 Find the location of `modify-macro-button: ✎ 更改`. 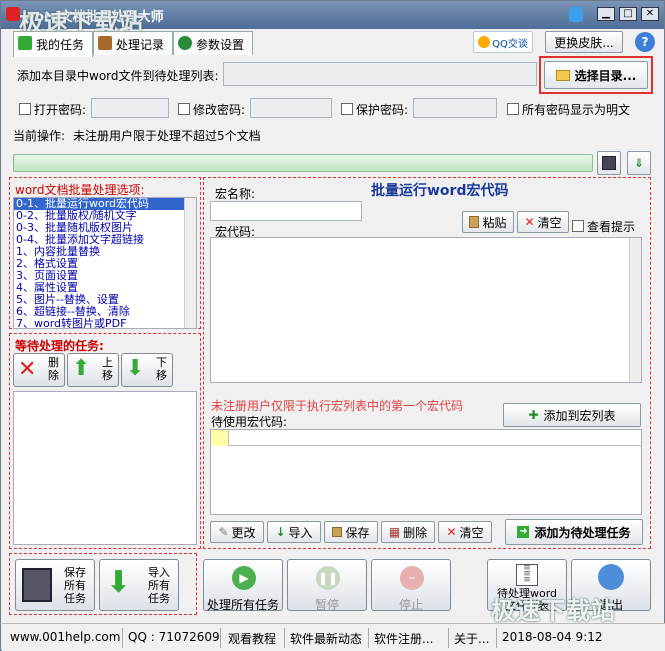

modify-macro-button: ✎ 更改 is located at coordinates (237, 532).